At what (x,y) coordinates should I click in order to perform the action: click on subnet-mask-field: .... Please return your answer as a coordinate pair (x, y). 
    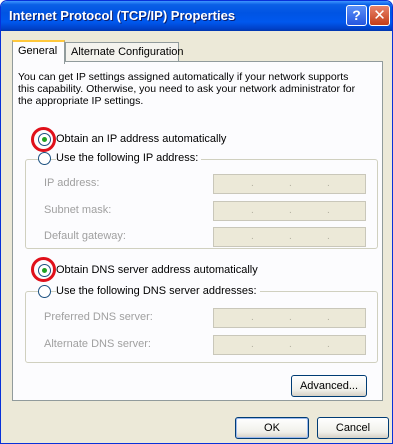
    Looking at the image, I should click on (289, 211).